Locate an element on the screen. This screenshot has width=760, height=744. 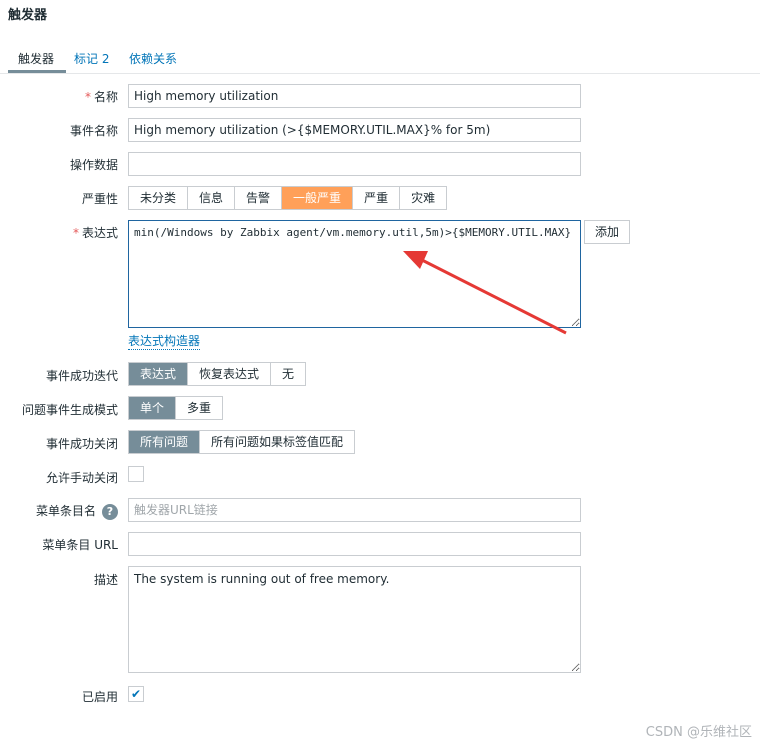
tab-trigger: 触发器 is located at coordinates (36, 58).